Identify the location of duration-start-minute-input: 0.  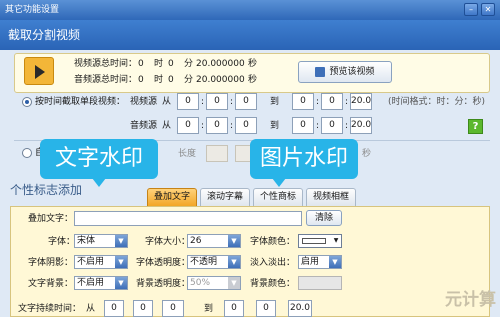
(143, 308).